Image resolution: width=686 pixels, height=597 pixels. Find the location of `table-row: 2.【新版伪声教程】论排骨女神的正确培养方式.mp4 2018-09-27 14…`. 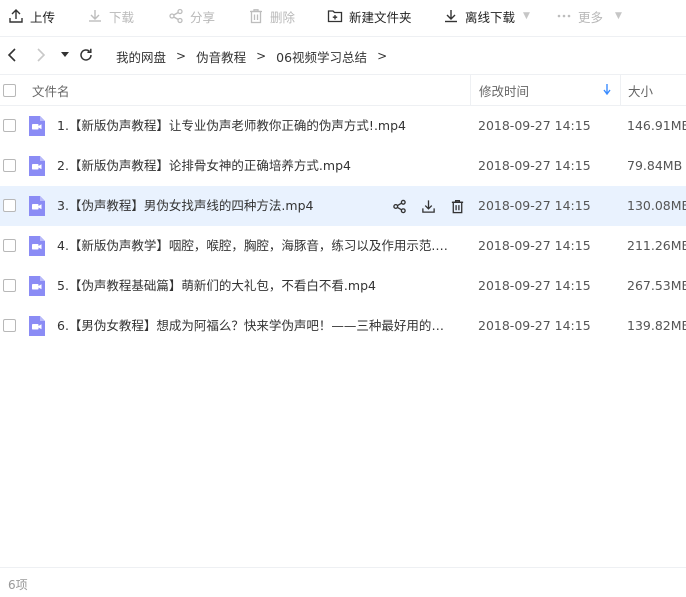

table-row: 2.【新版伪声教程】论排骨女神的正确培养方式.mp4 2018-09-27 14… is located at coordinates (343, 166).